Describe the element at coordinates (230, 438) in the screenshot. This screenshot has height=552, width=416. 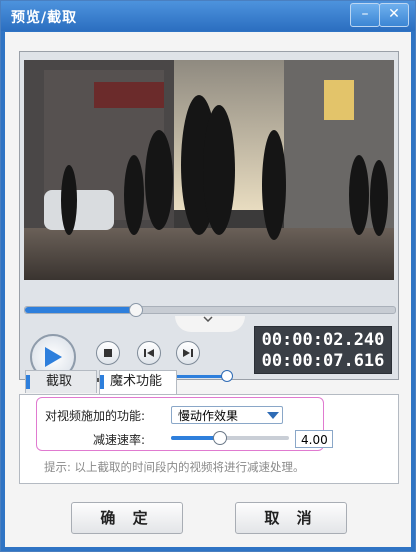
I see `speed-slider` at that location.